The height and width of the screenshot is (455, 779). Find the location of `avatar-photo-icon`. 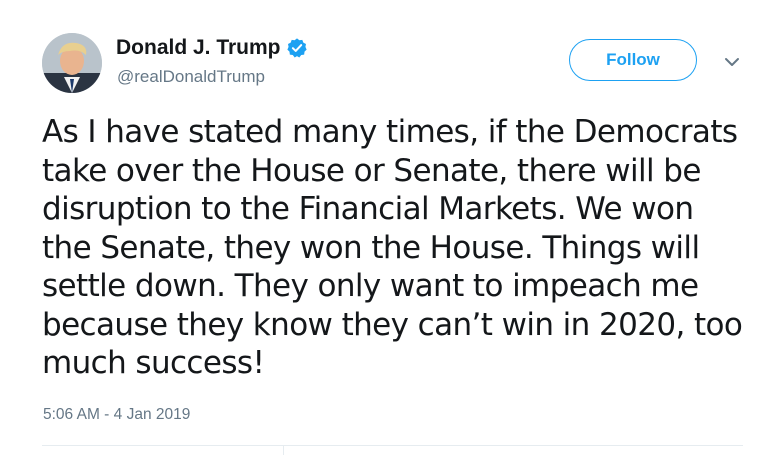

avatar-photo-icon is located at coordinates (72, 63).